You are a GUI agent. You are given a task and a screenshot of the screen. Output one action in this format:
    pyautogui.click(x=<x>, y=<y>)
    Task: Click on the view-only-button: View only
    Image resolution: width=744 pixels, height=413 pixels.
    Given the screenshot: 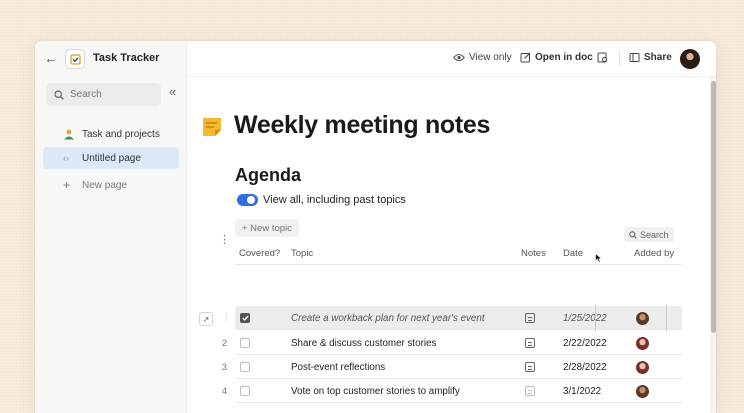 What is the action you would take?
    pyautogui.click(x=482, y=57)
    